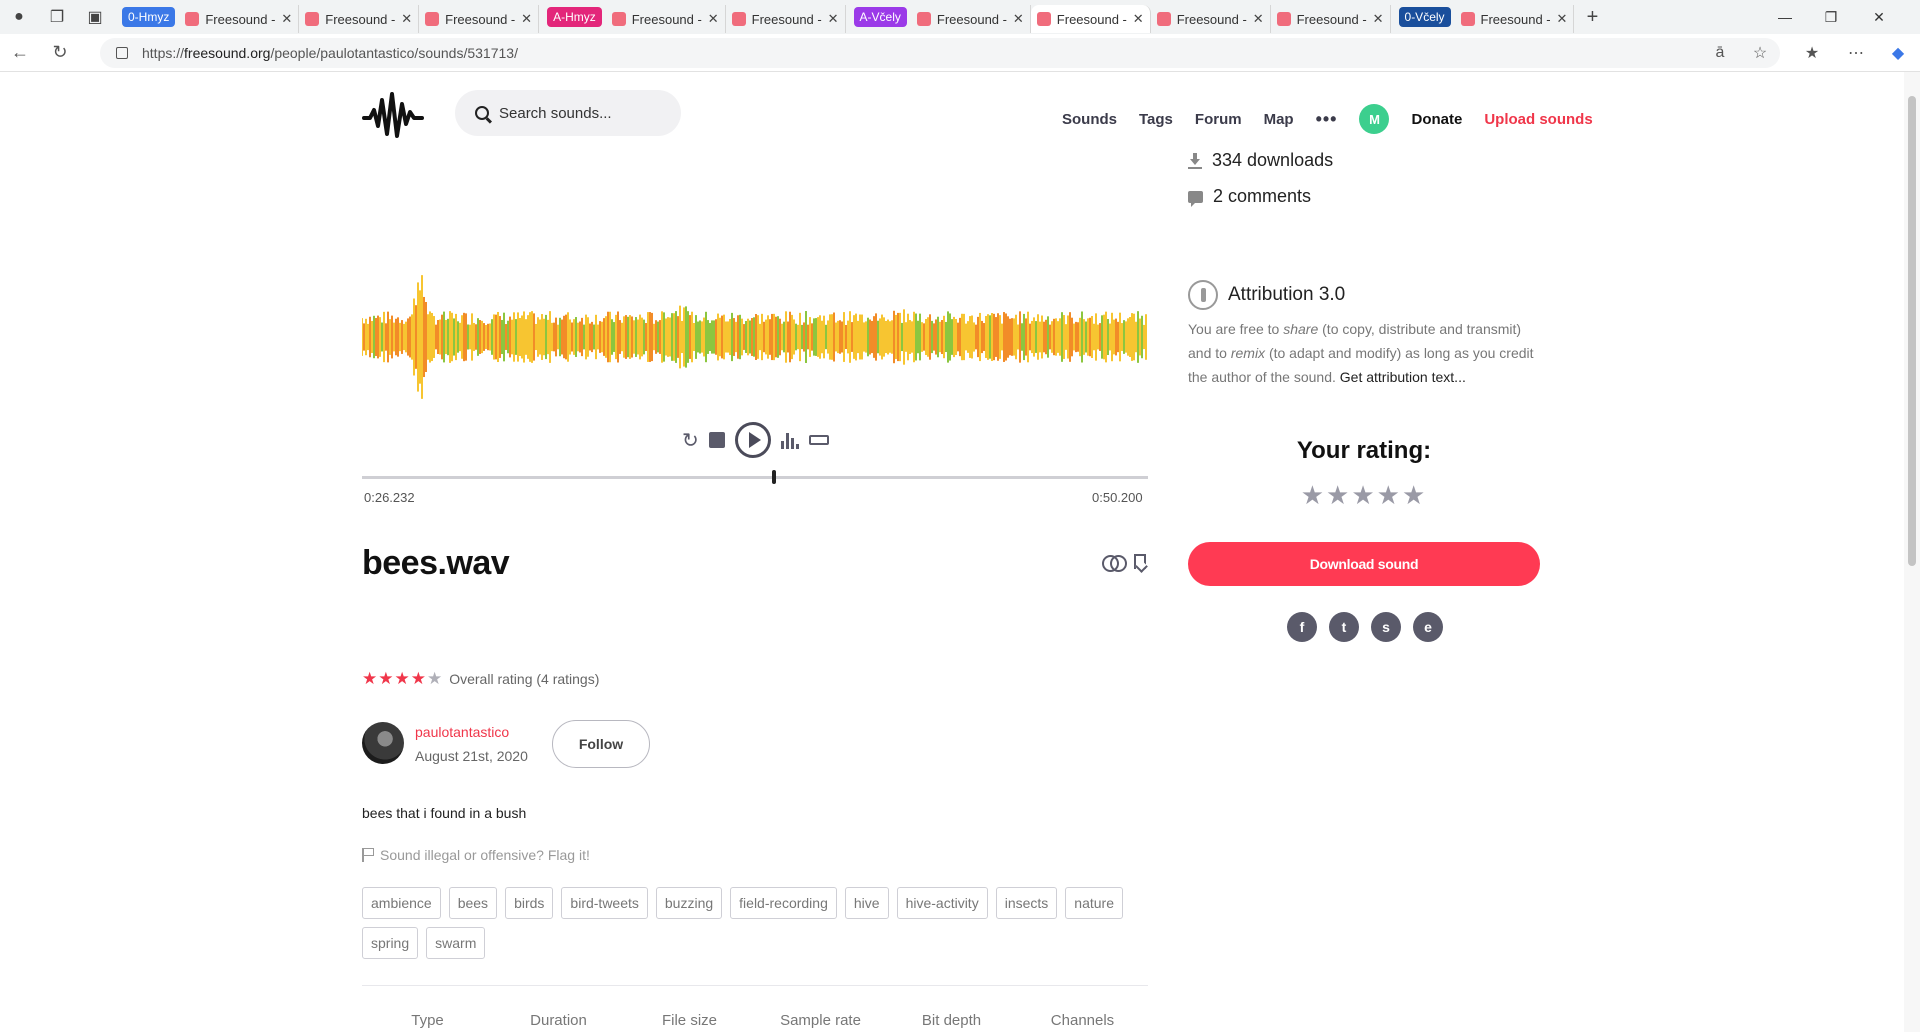 The width and height of the screenshot is (1920, 1032). What do you see at coordinates (462, 732) in the screenshot?
I see `author-name-link: paulotantastico` at bounding box center [462, 732].